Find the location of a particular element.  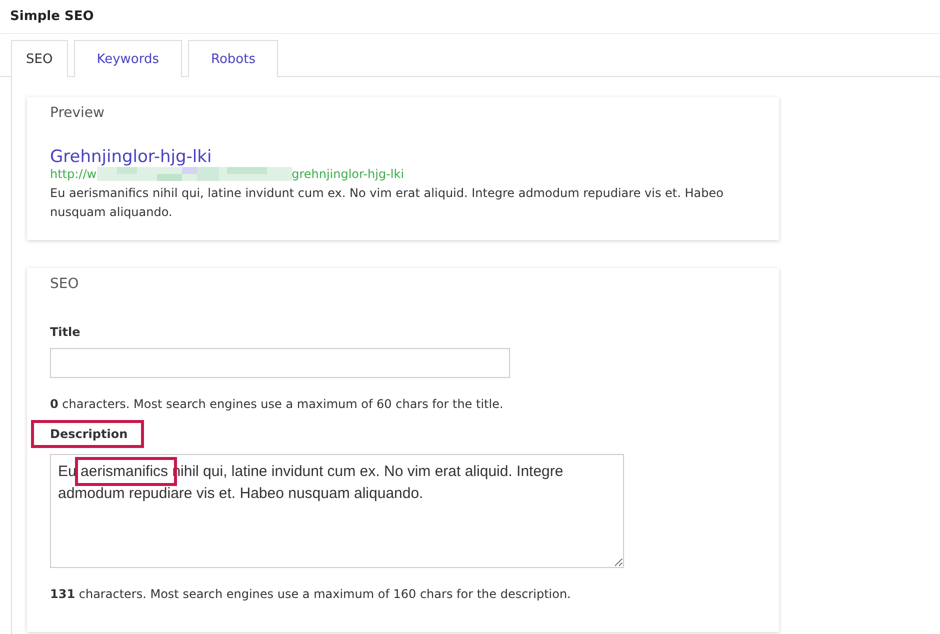

page-title: Simple SEO is located at coordinates (52, 16).